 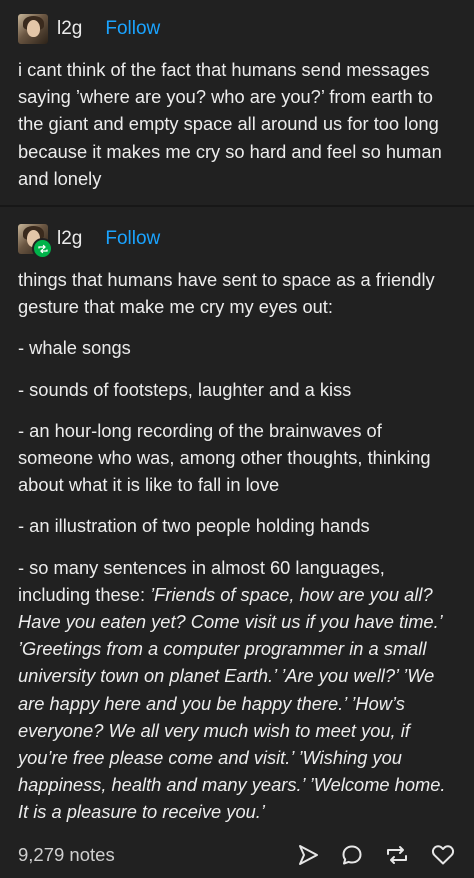 What do you see at coordinates (443, 855) in the screenshot?
I see `like-icon` at bounding box center [443, 855].